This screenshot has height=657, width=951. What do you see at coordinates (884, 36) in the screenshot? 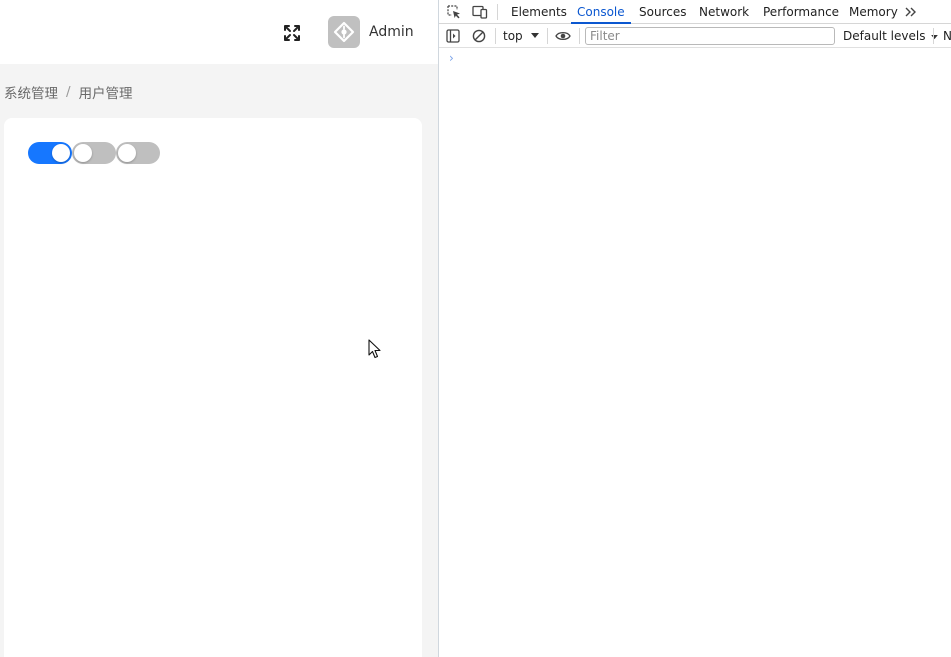
I see `log-levels-label: Default levels` at bounding box center [884, 36].